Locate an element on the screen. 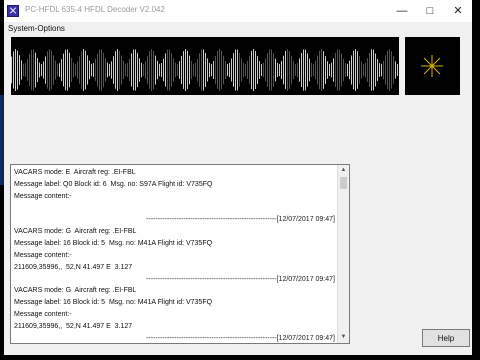 This screenshot has width=480, height=360. menu-bar: System-Options is located at coordinates (238, 29).